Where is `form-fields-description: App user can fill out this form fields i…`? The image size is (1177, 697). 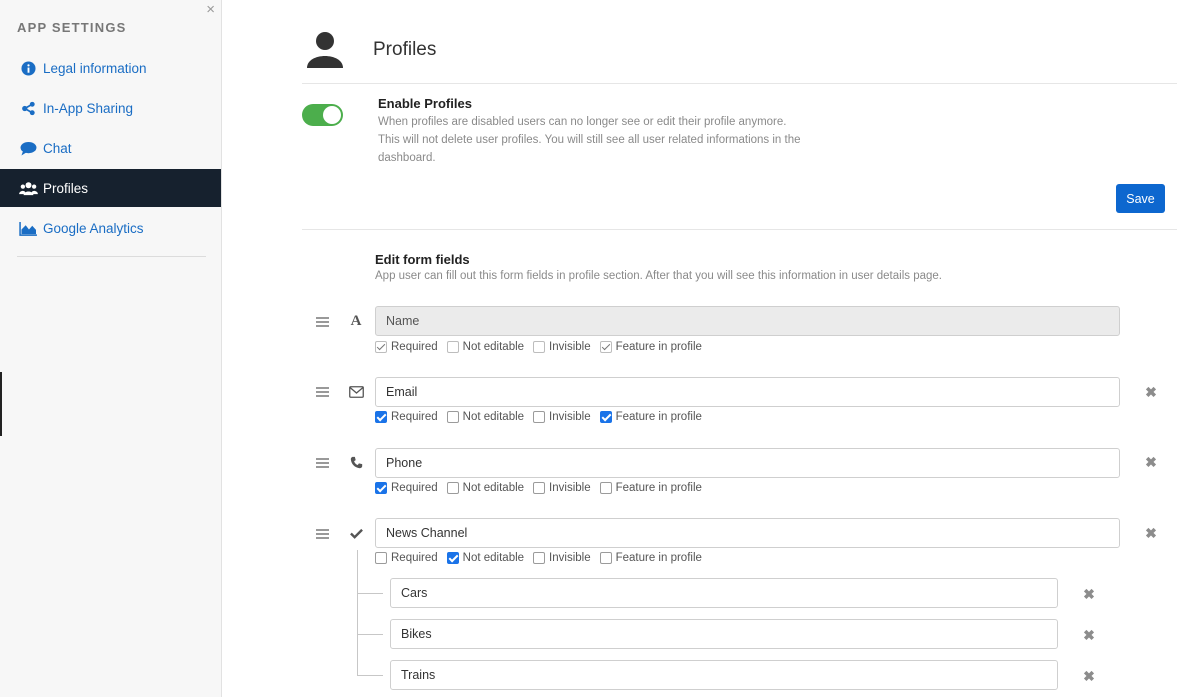
form-fields-description: App user can fill out this form fields i… is located at coordinates (658, 276).